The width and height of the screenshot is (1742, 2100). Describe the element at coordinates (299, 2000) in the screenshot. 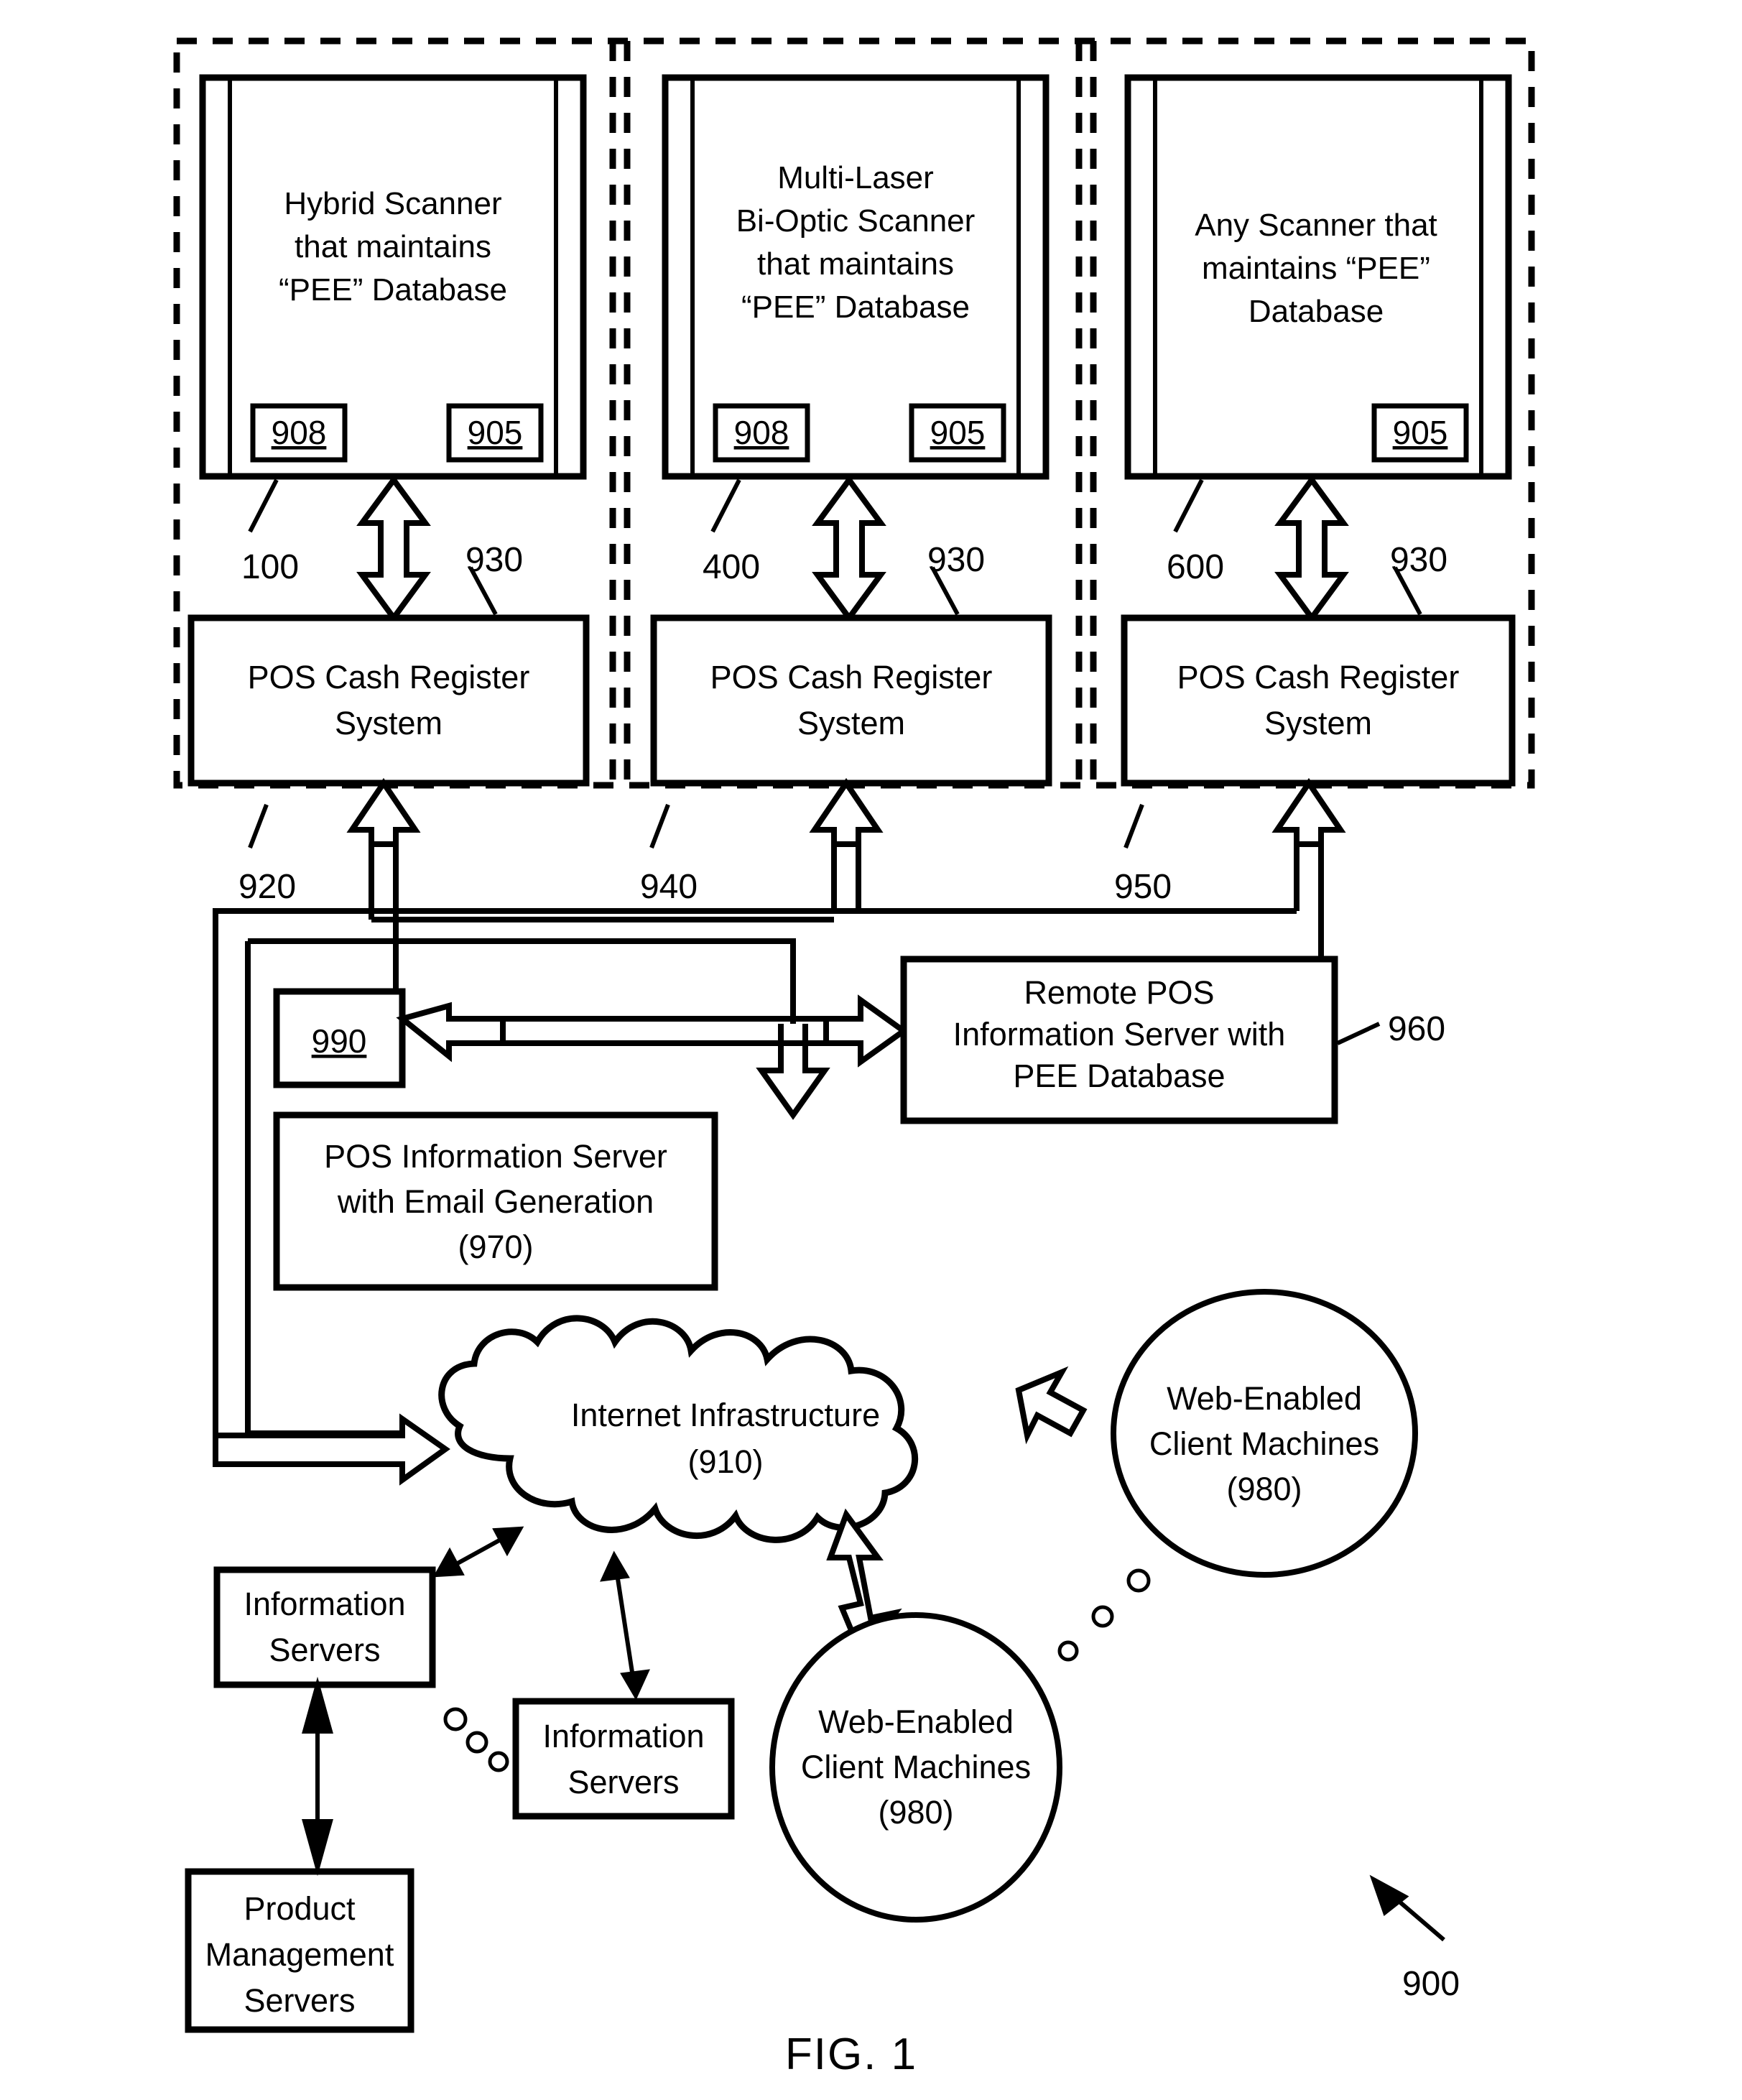

I see `product-mgmt-line3: Servers` at that location.